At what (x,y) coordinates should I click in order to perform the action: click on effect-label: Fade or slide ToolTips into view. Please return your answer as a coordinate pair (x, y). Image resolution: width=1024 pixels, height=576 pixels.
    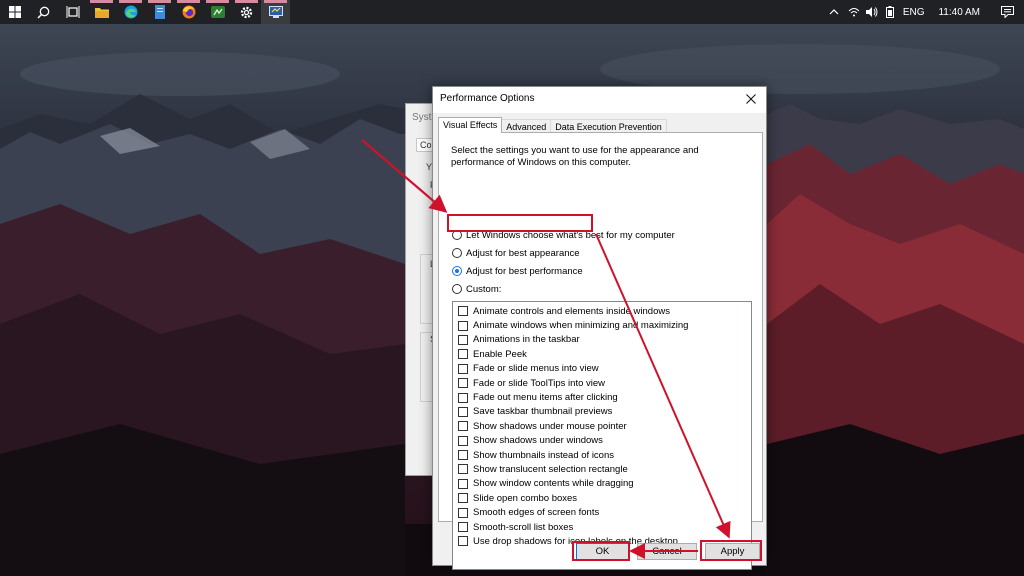
    Looking at the image, I should click on (539, 383).